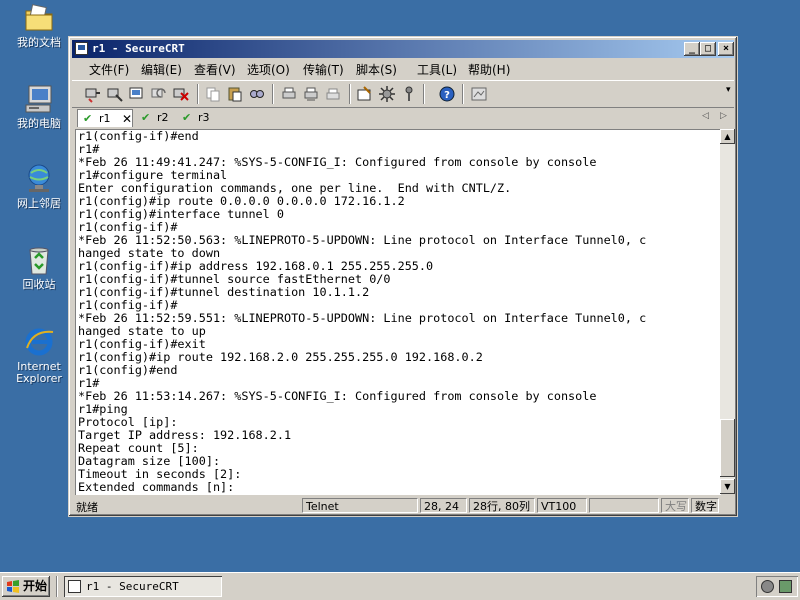 The image size is (800, 600). What do you see at coordinates (437, 69) in the screenshot?
I see `menu-tools: 工具(L)` at bounding box center [437, 69].